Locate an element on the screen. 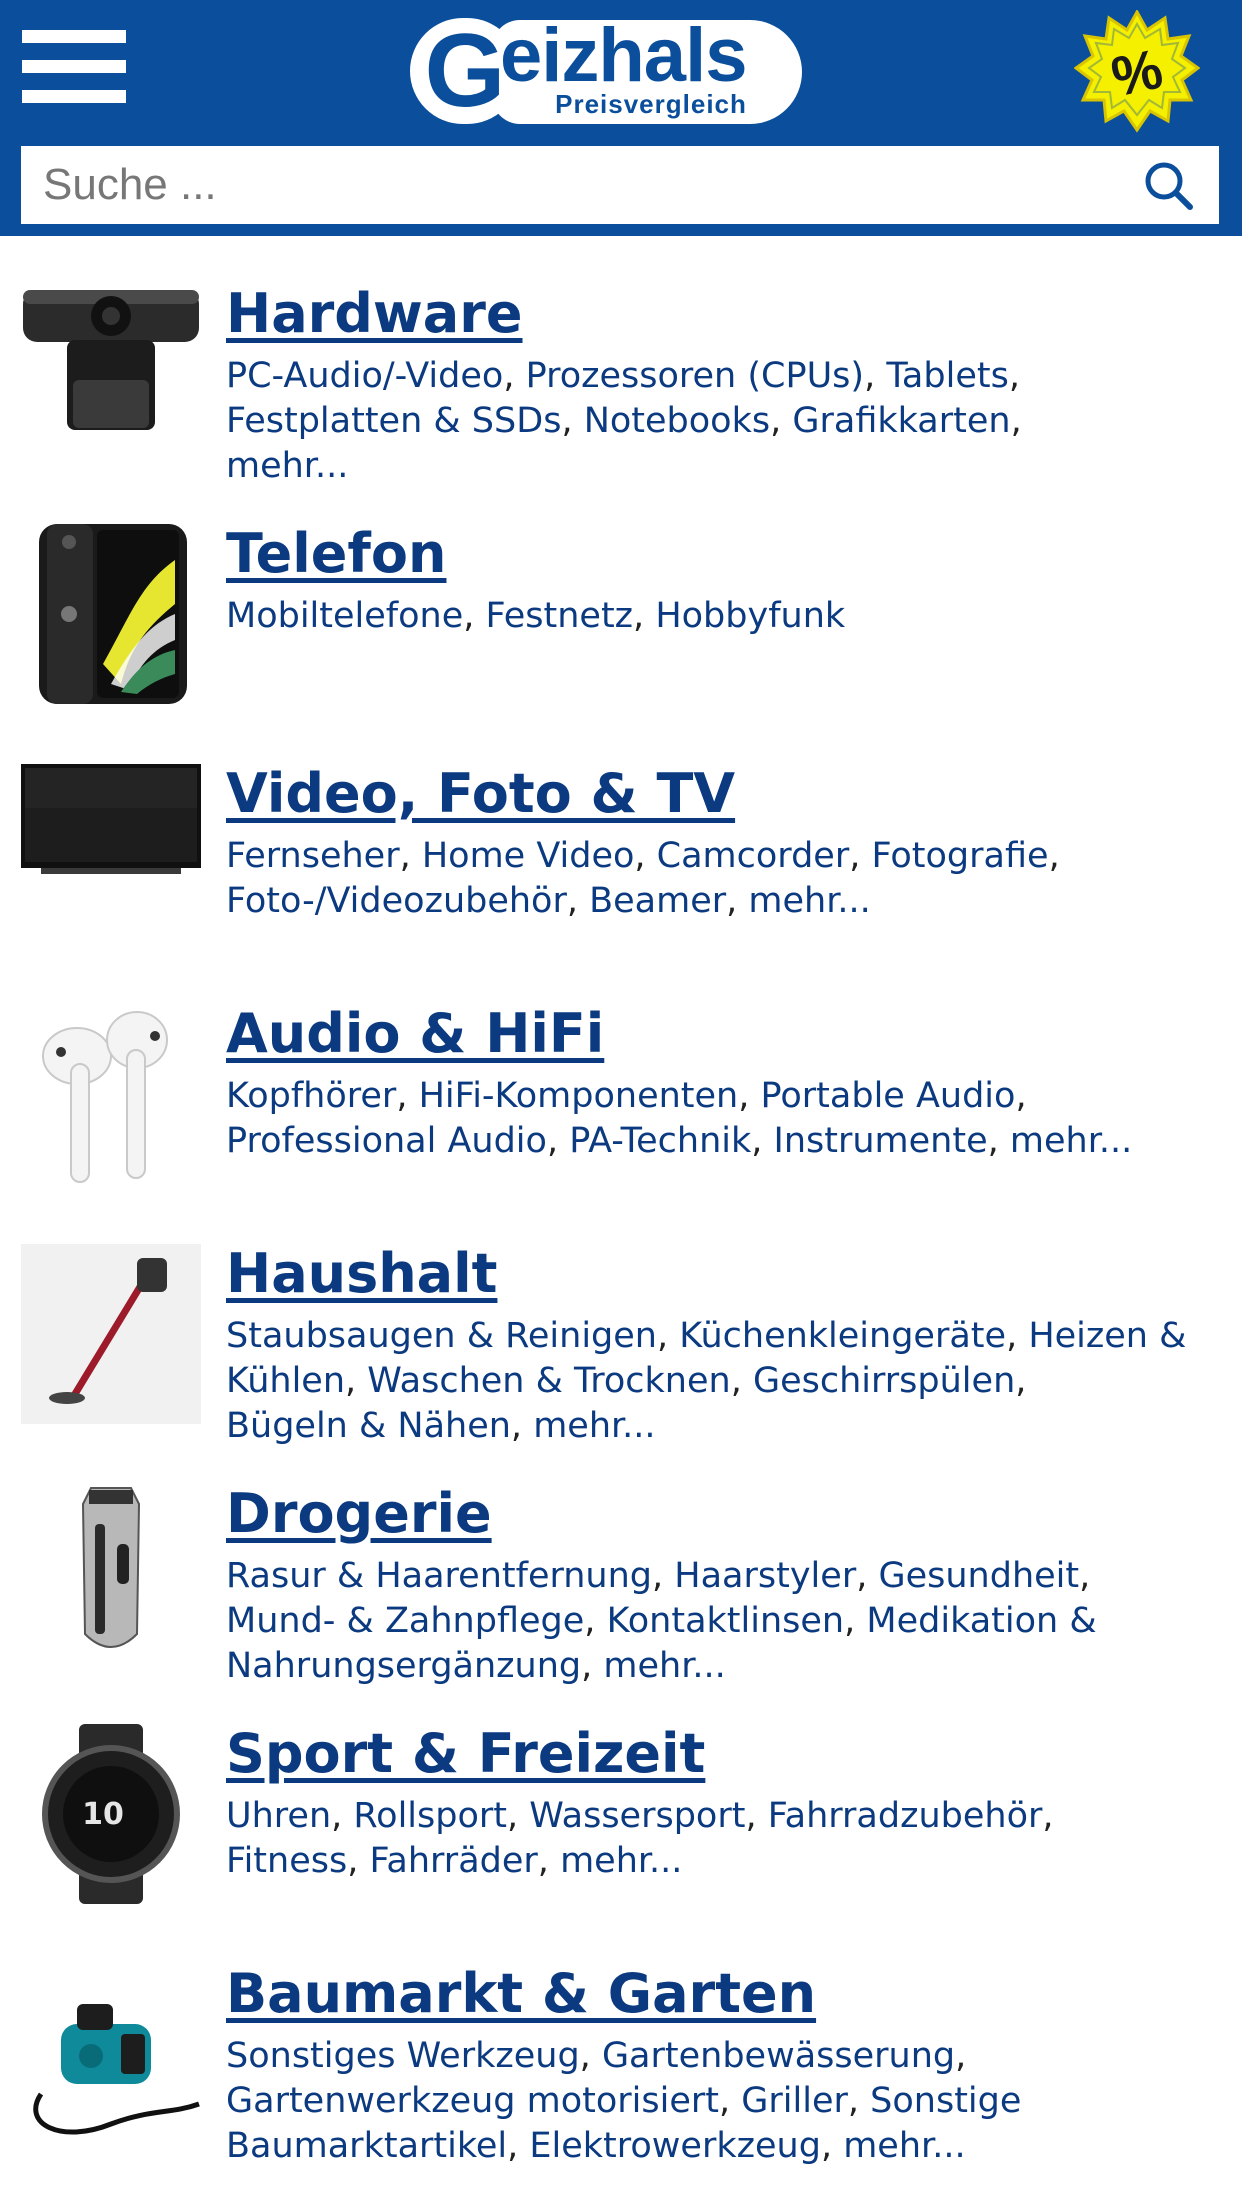  subcategory-link: Fitness is located at coordinates (286, 1861).